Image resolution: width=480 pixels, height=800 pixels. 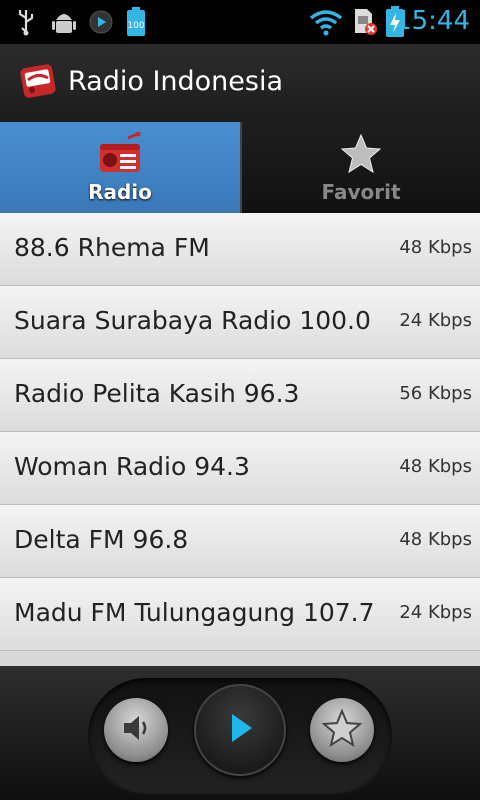 I want to click on list-item: Woman Radio 94.3 48 Kbps, so click(x=240, y=468).